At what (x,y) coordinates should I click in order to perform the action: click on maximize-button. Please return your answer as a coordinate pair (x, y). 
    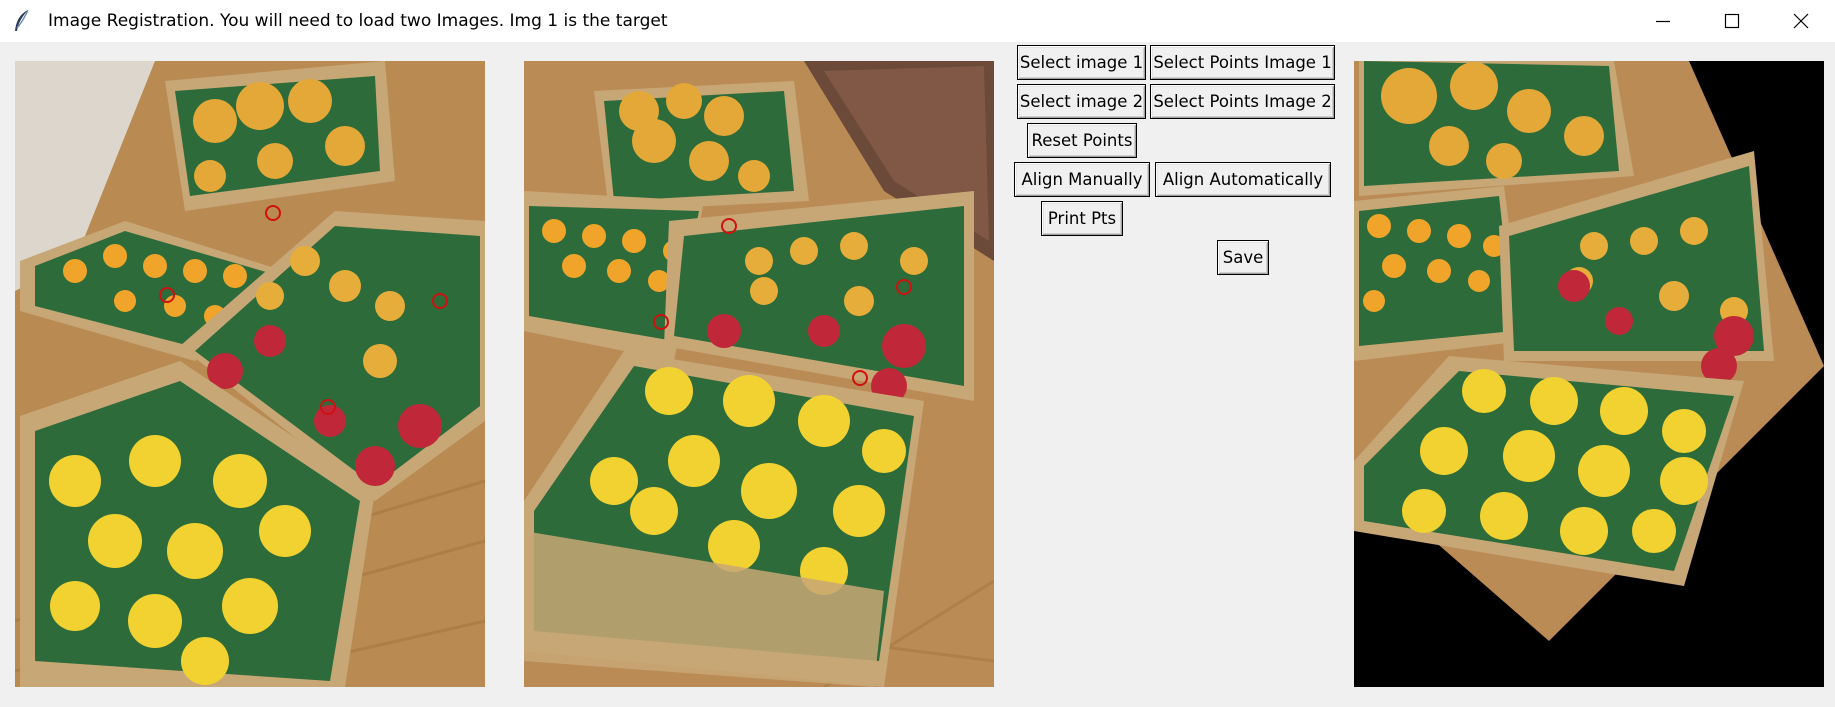
    Looking at the image, I should click on (1731, 21).